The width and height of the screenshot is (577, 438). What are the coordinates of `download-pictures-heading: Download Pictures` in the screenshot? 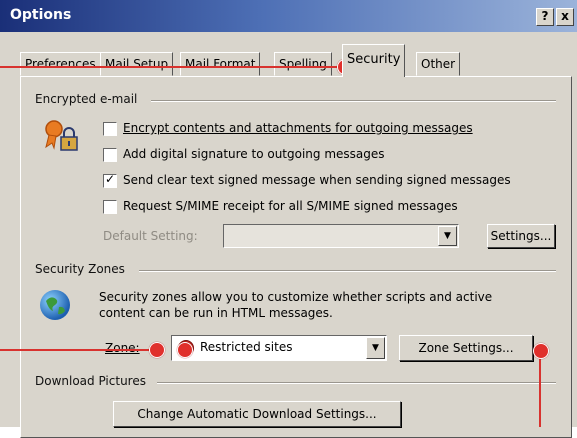 It's located at (90, 381).